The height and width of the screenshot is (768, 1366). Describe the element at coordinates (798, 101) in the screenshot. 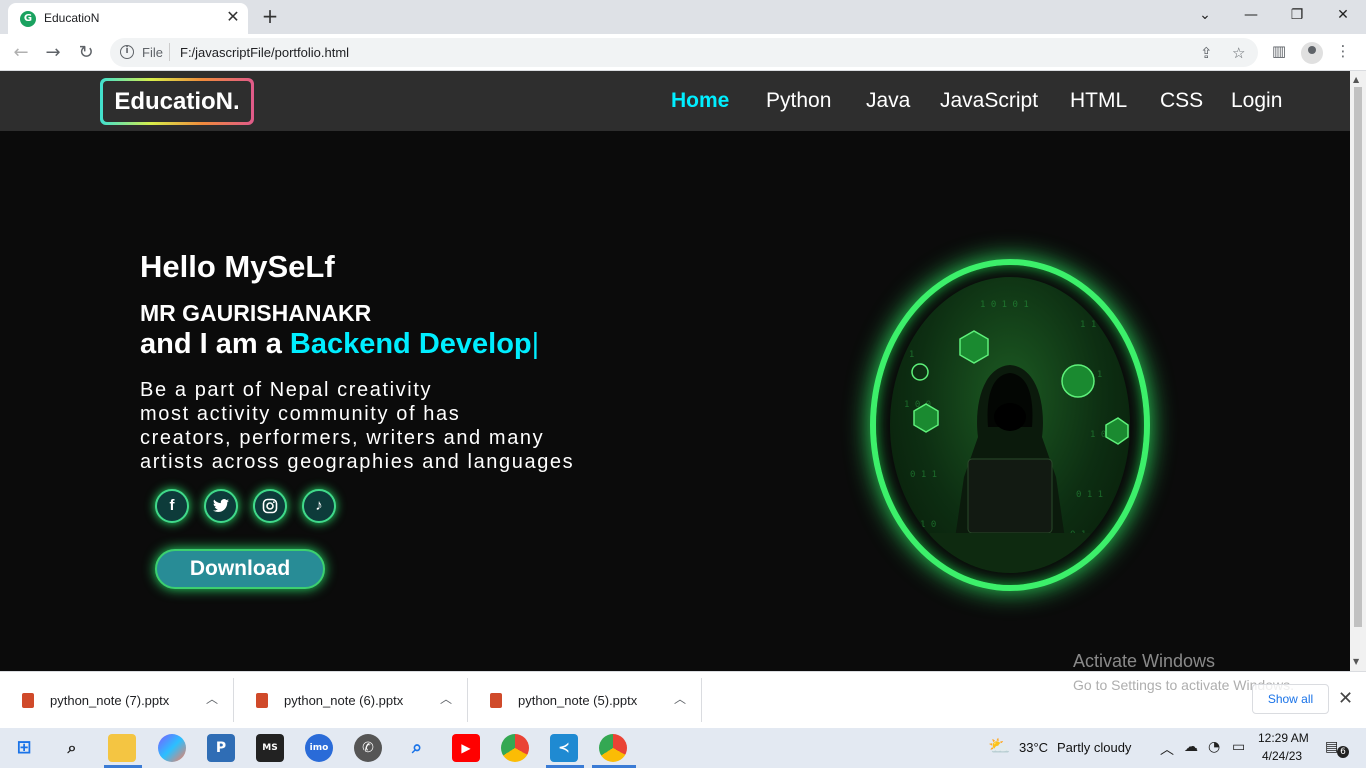

I see `nav-python: Python` at that location.